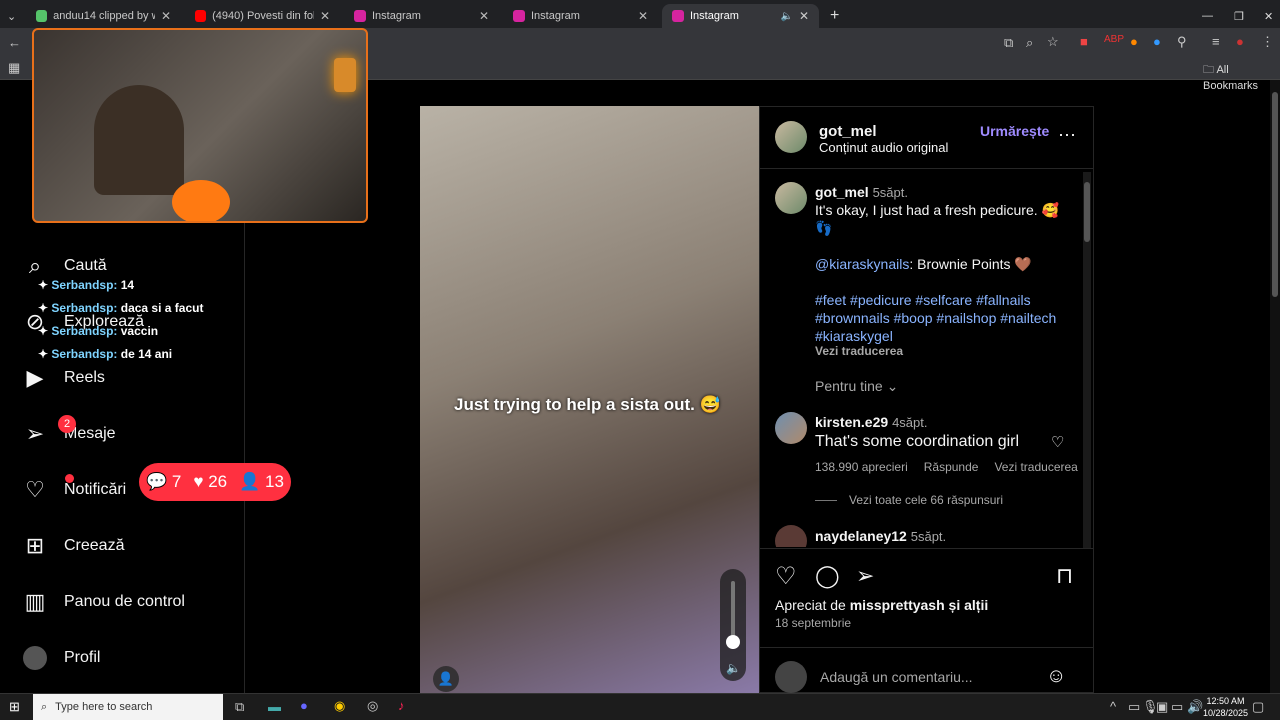 This screenshot has width=1280, height=720. What do you see at coordinates (883, 147) in the screenshot?
I see `audio-label: Conținut audio original` at bounding box center [883, 147].